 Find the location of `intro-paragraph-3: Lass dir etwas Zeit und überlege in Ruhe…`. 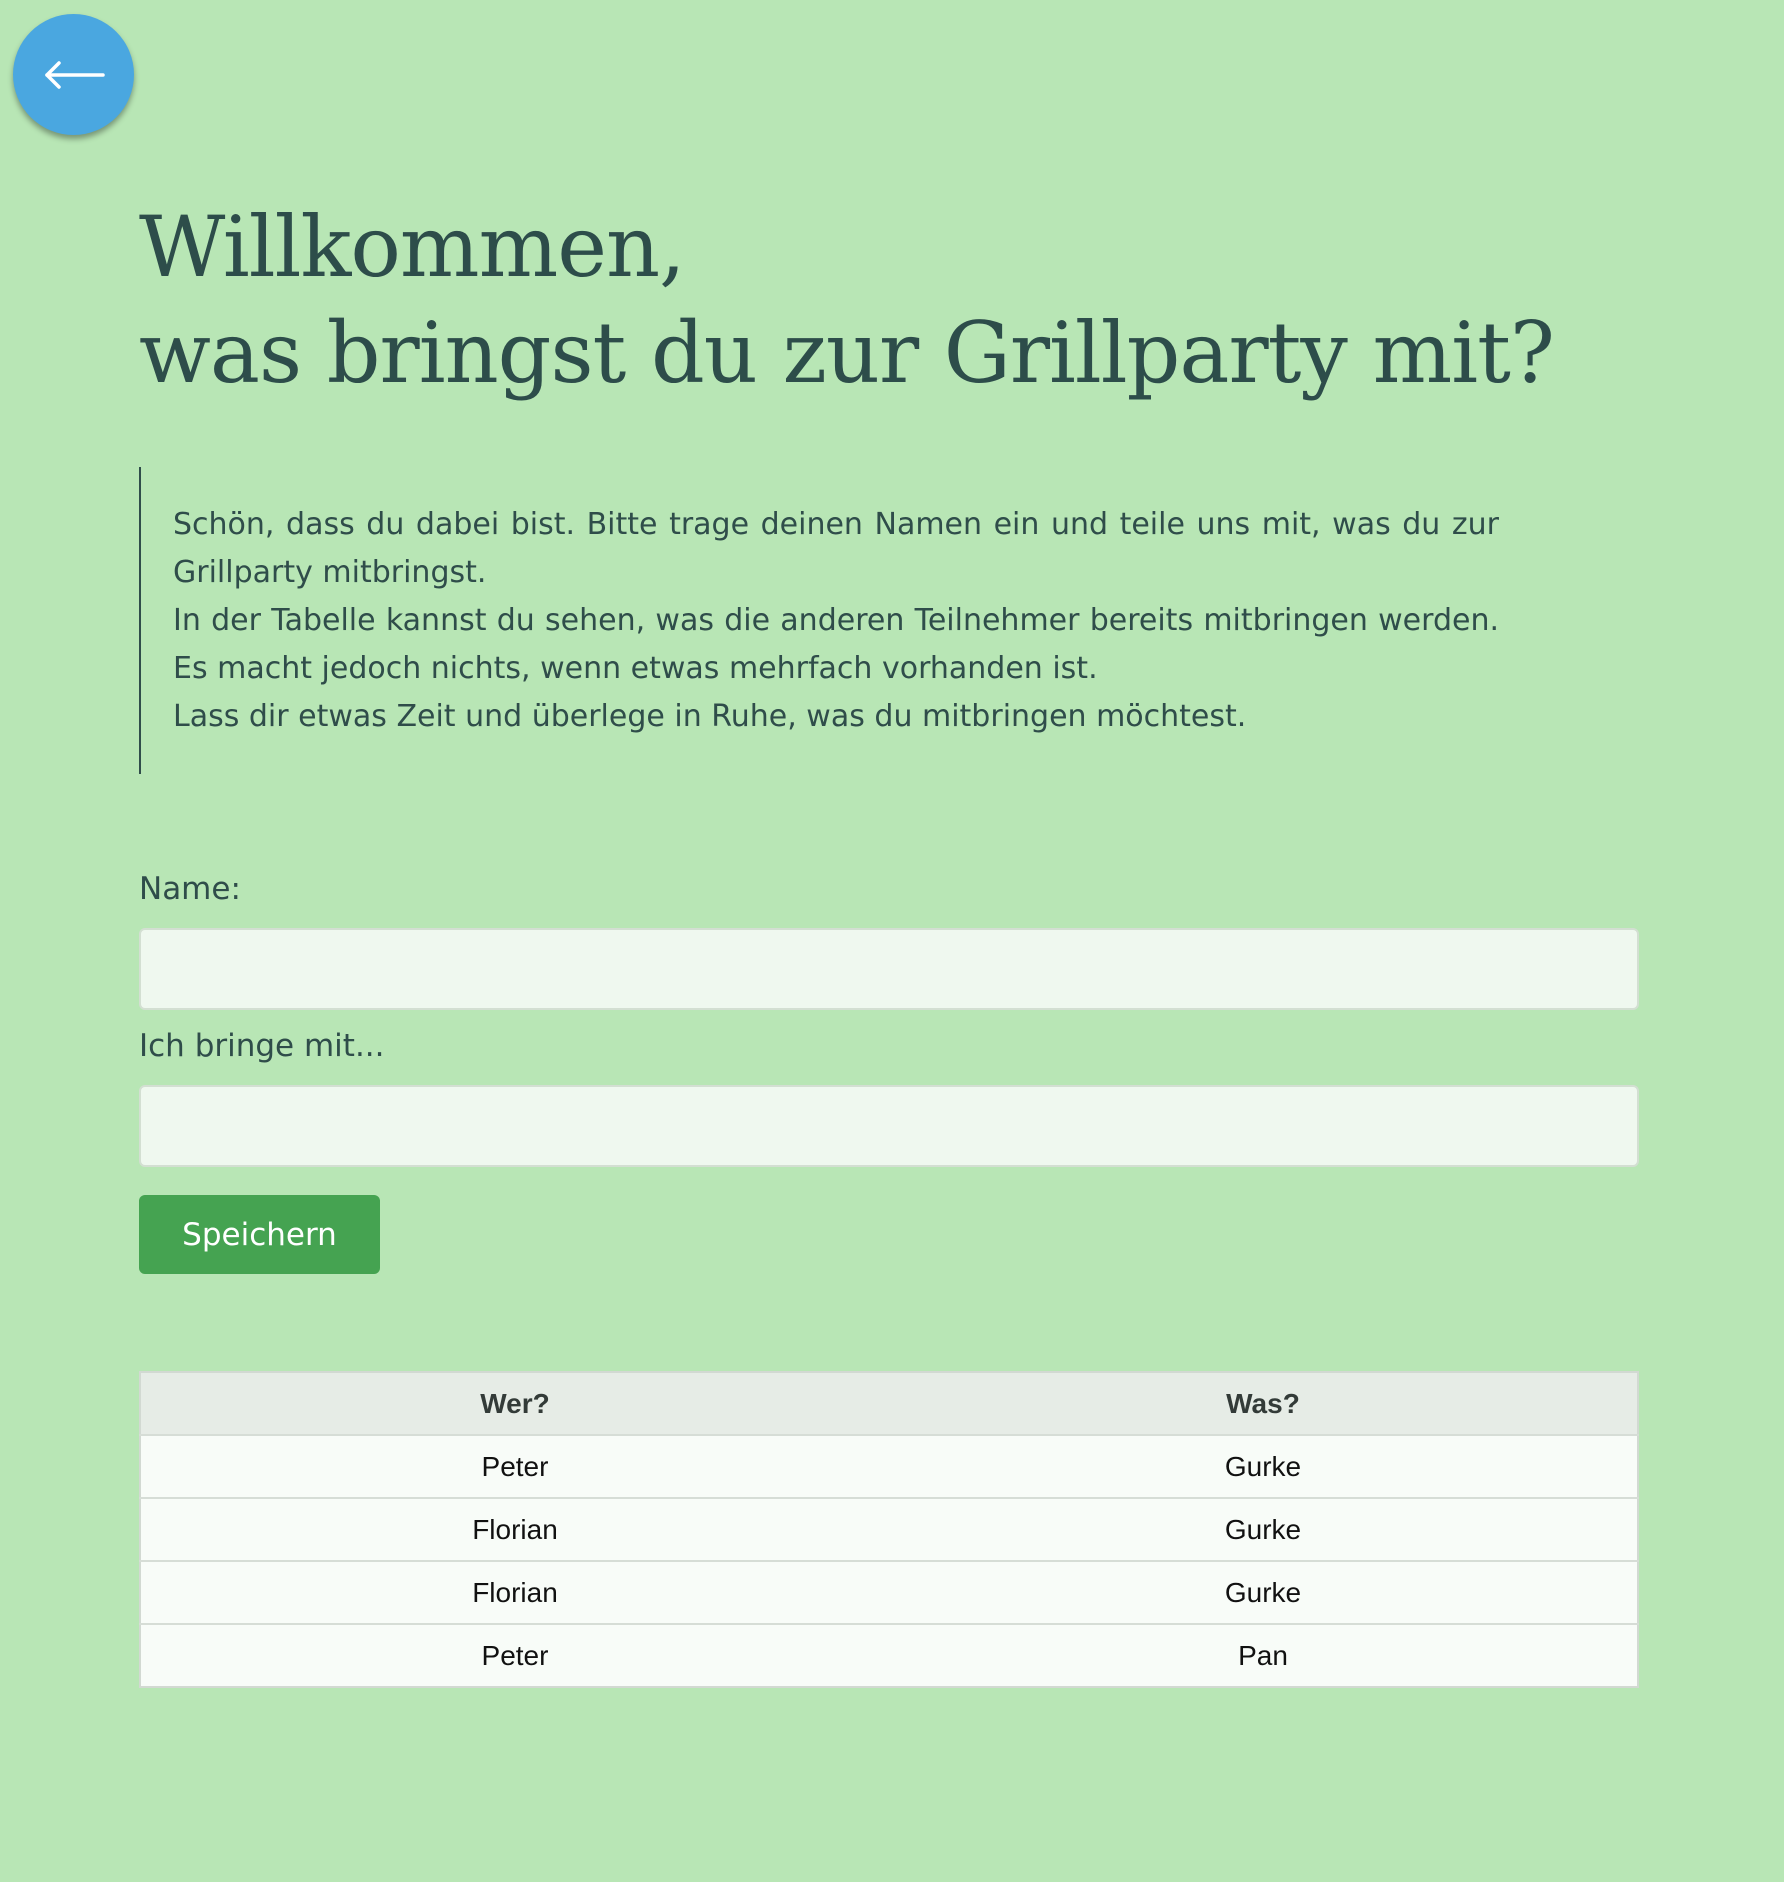

intro-paragraph-3: Lass dir etwas Zeit und überlege in Ruhe… is located at coordinates (710, 716).